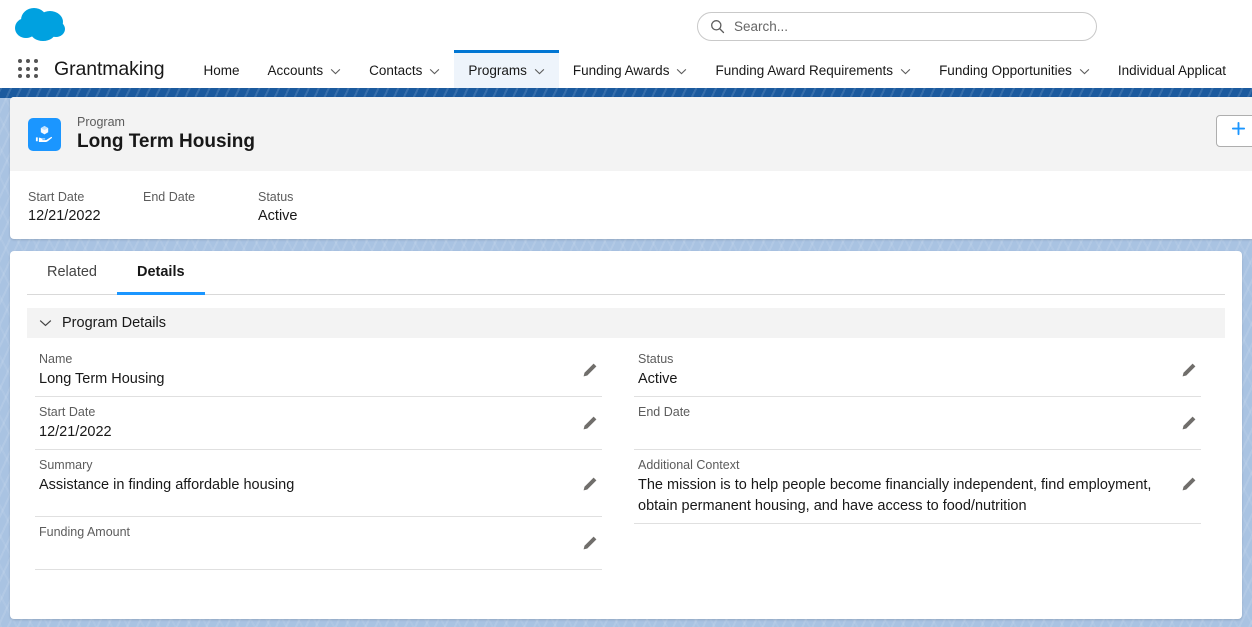 The image size is (1252, 627). What do you see at coordinates (75, 432) in the screenshot?
I see `field-value: 12/21/2022` at bounding box center [75, 432].